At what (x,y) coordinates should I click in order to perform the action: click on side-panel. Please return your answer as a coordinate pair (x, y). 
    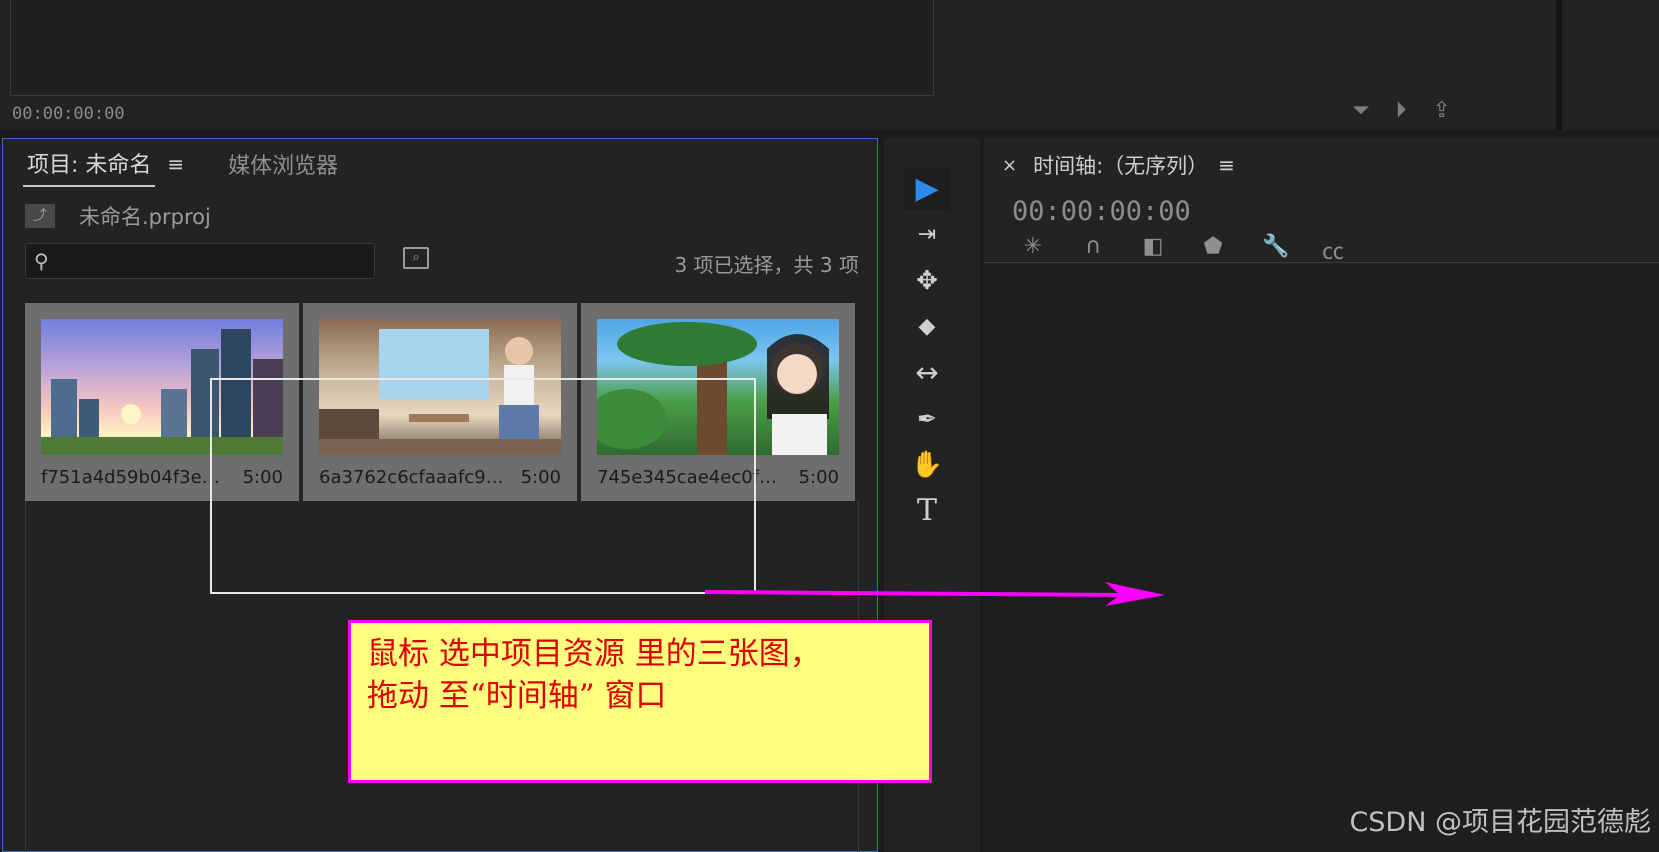
    Looking at the image, I should click on (1610, 65).